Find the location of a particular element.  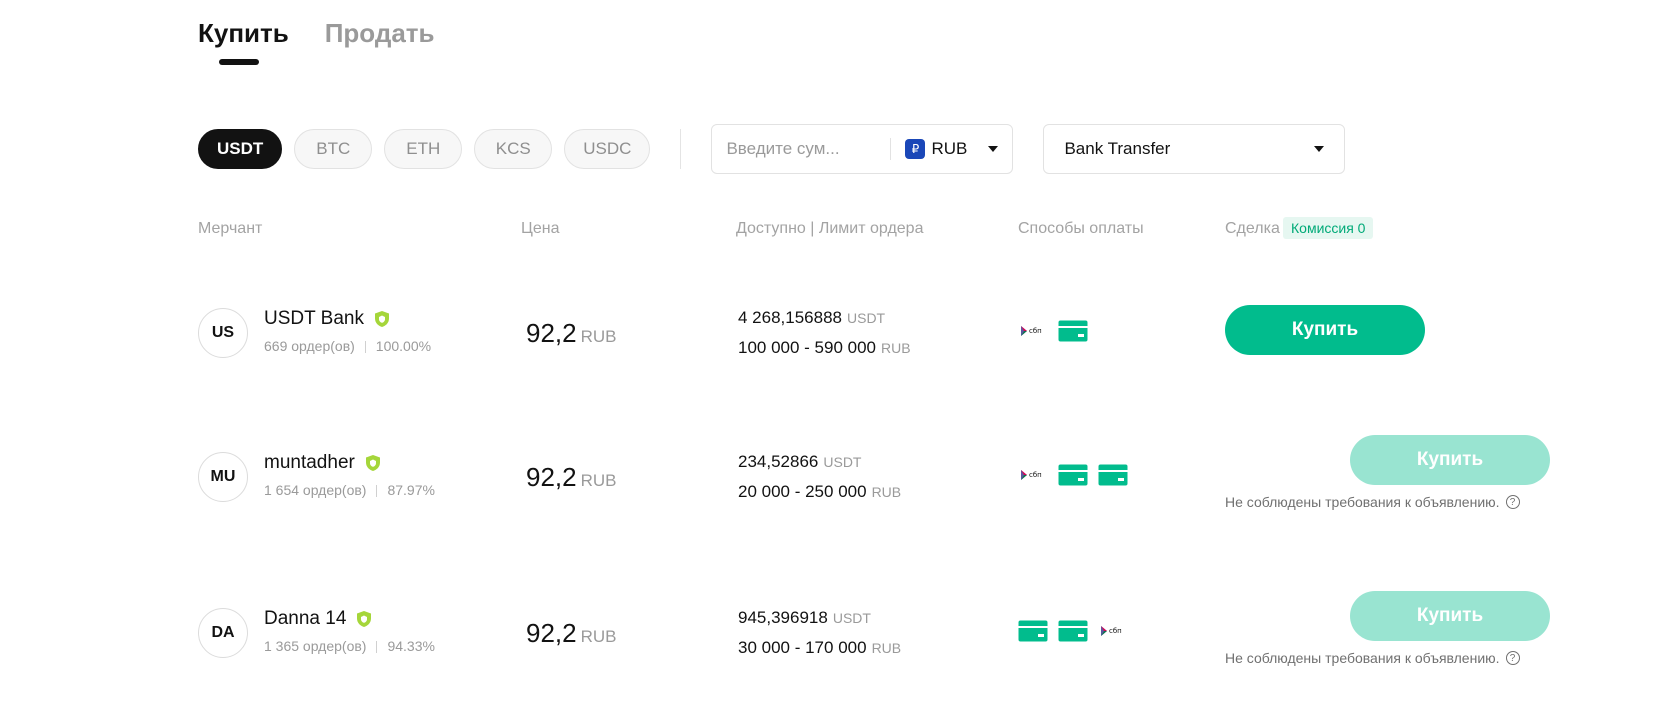

merchant-name: Danna 14 is located at coordinates (318, 619).